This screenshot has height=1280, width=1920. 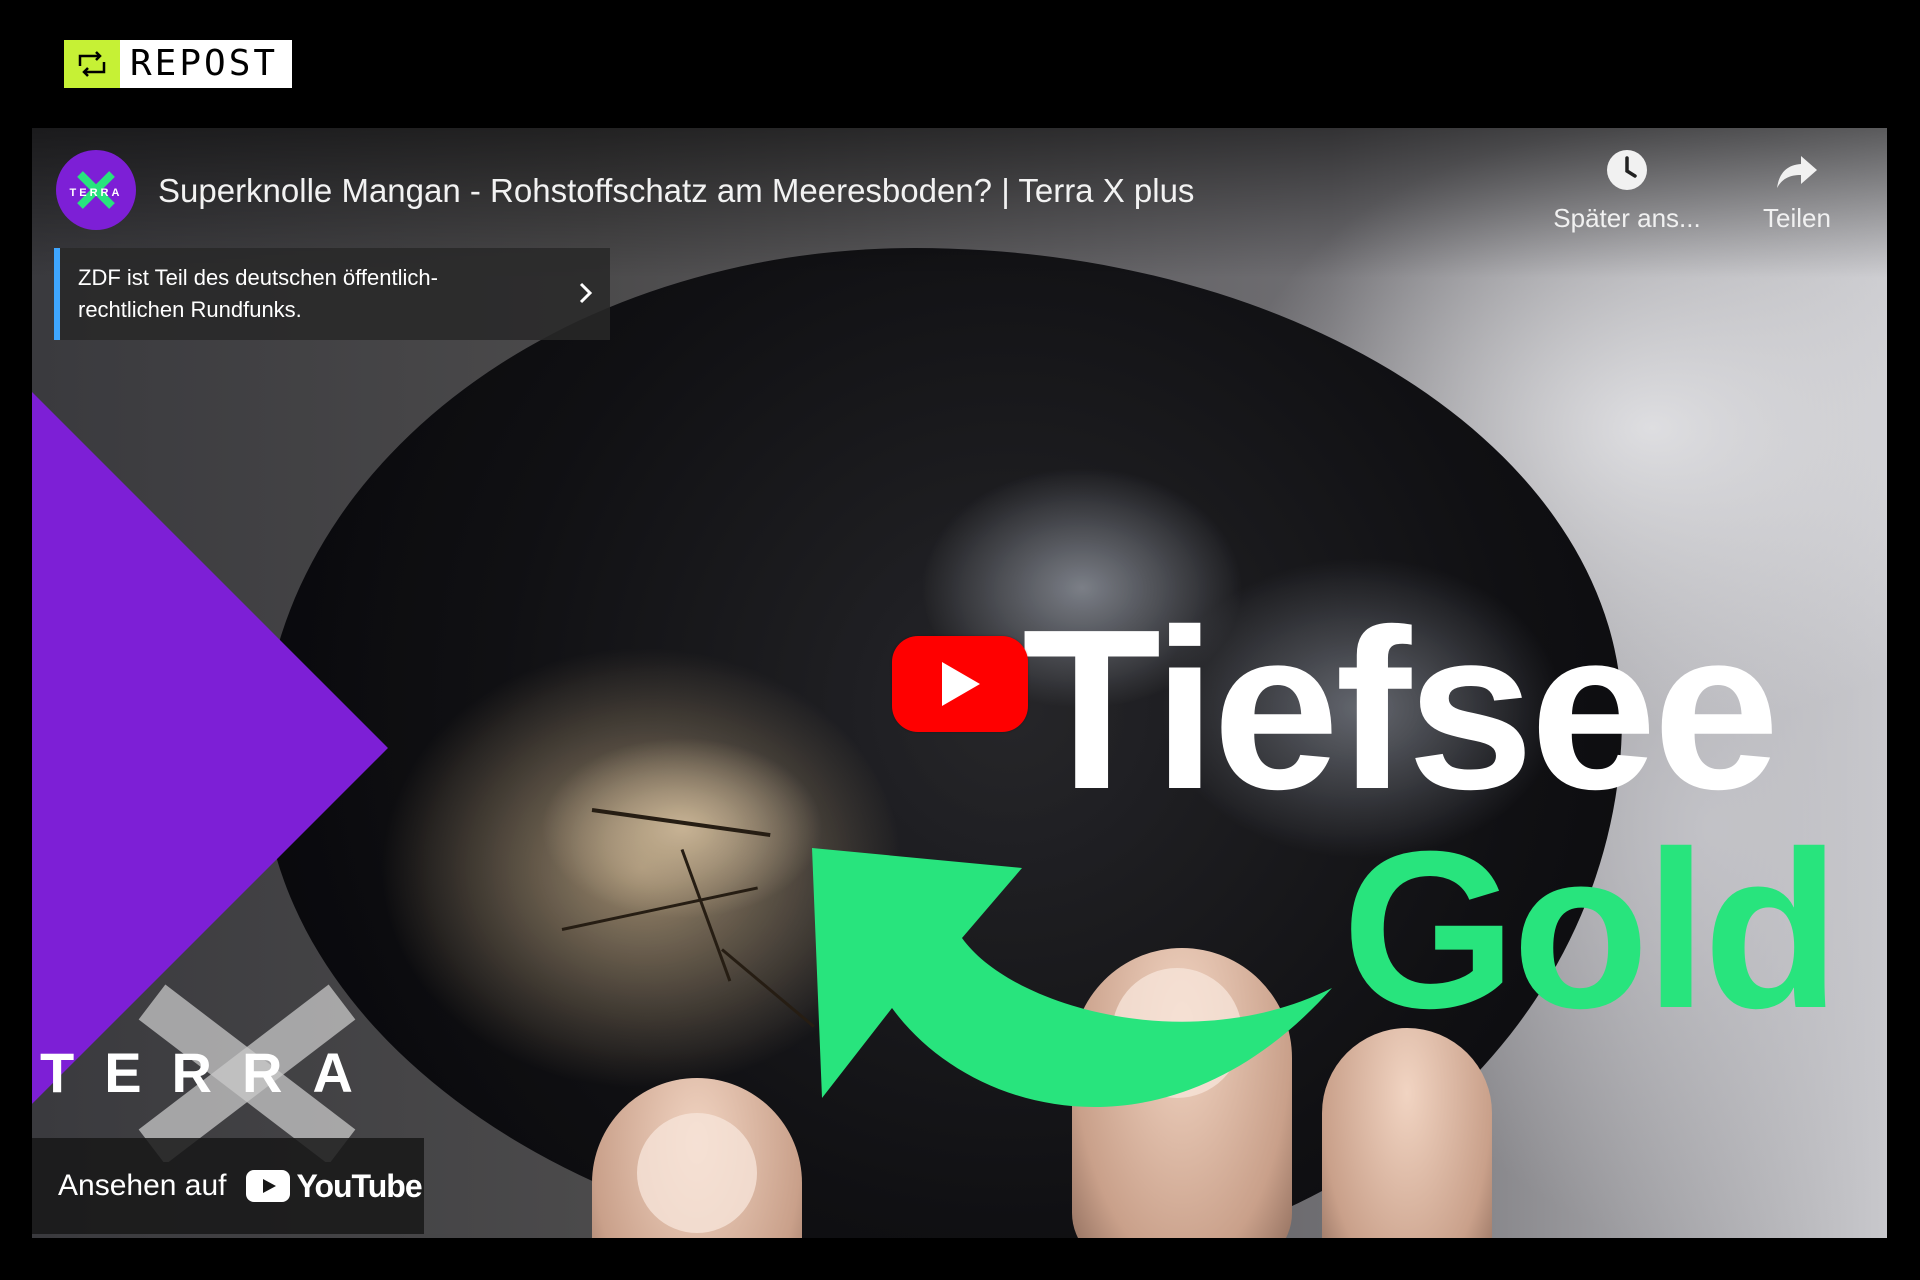 What do you see at coordinates (1591, 930) in the screenshot?
I see `thumbnail-headline-word2: Gold` at bounding box center [1591, 930].